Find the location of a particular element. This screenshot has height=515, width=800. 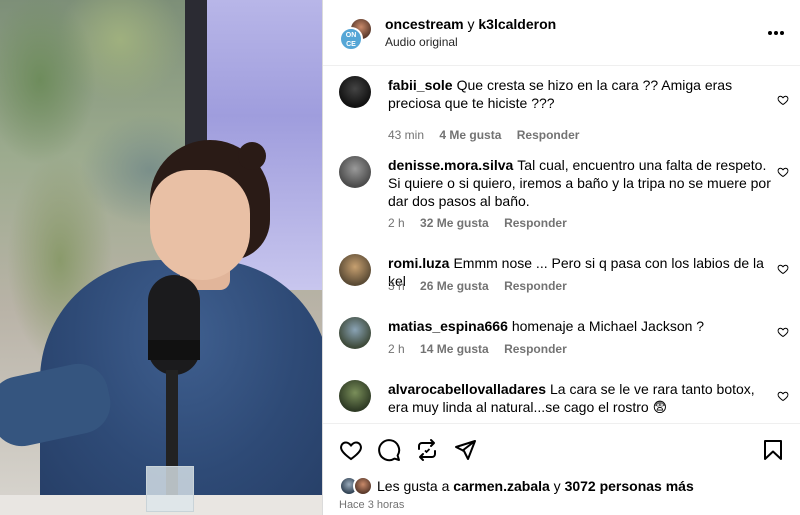

author-connector: y is located at coordinates (471, 24).